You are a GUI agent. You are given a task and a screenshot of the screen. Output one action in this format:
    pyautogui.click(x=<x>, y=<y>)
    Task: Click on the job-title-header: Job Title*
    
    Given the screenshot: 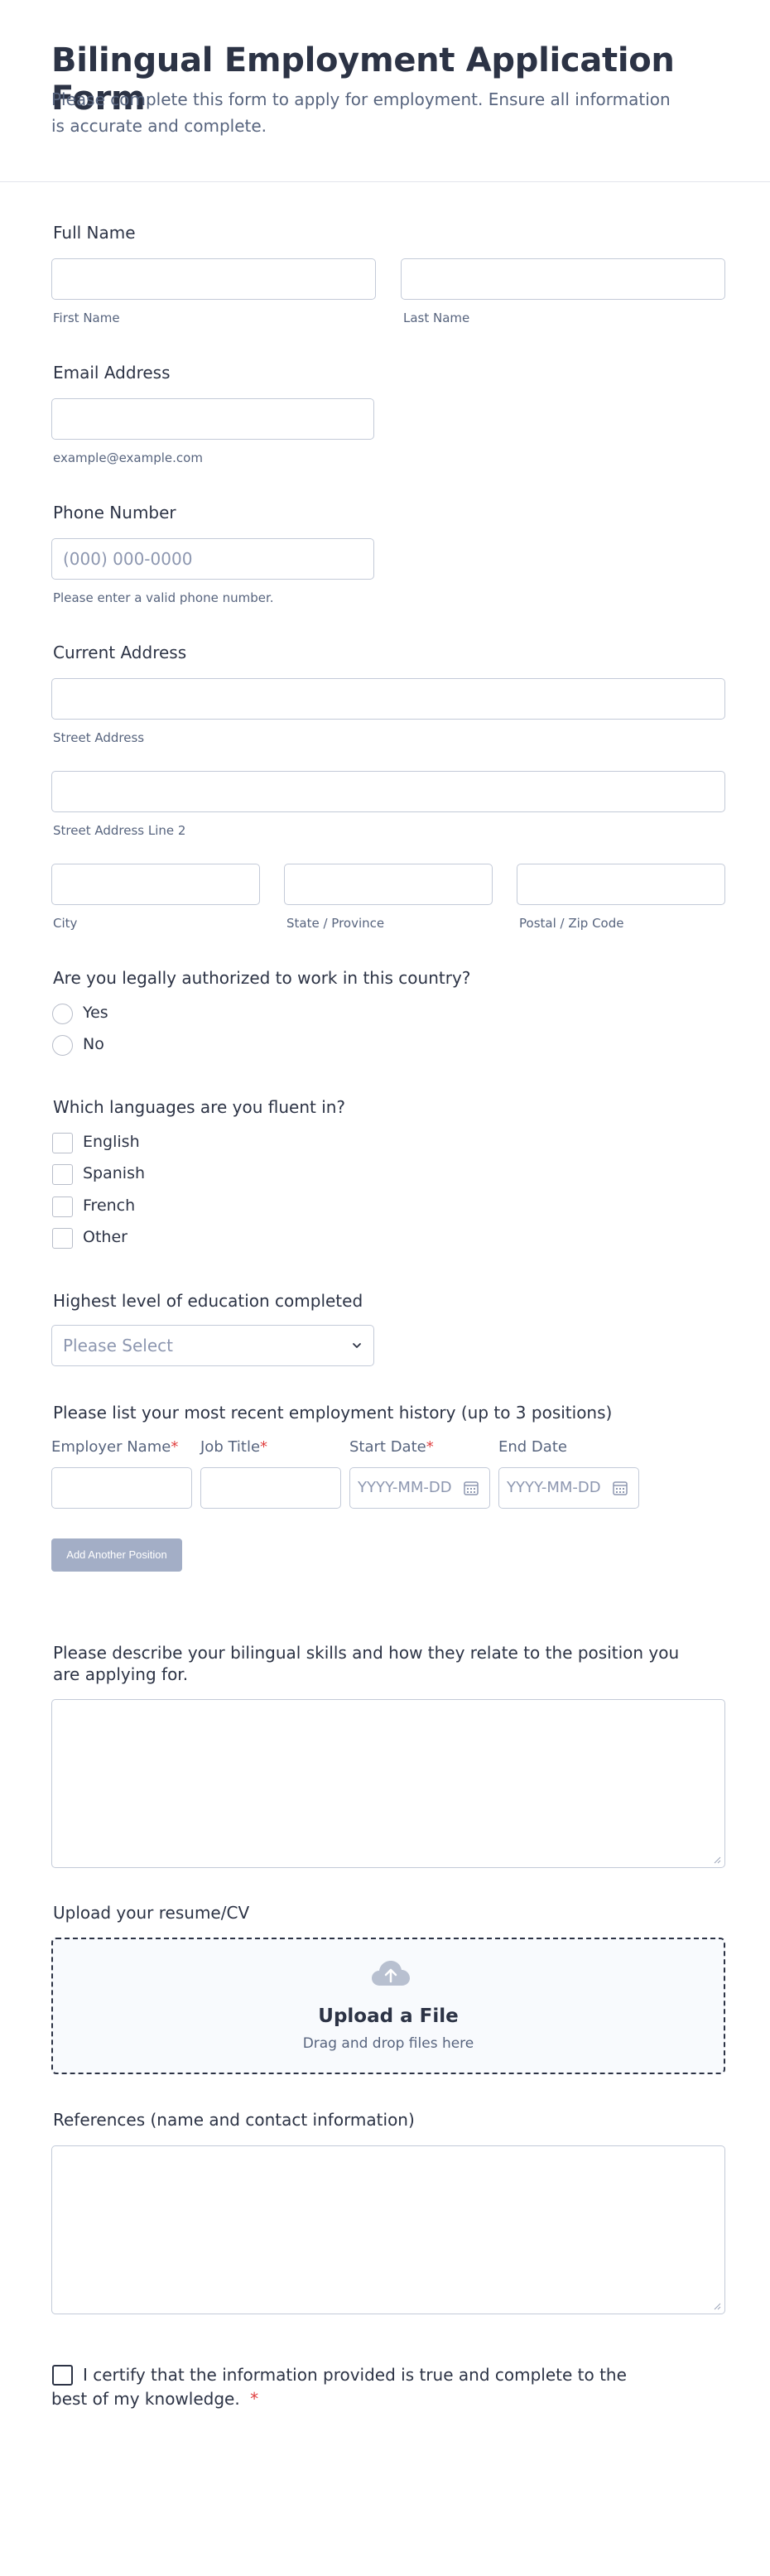 What is the action you would take?
    pyautogui.click(x=234, y=1447)
    